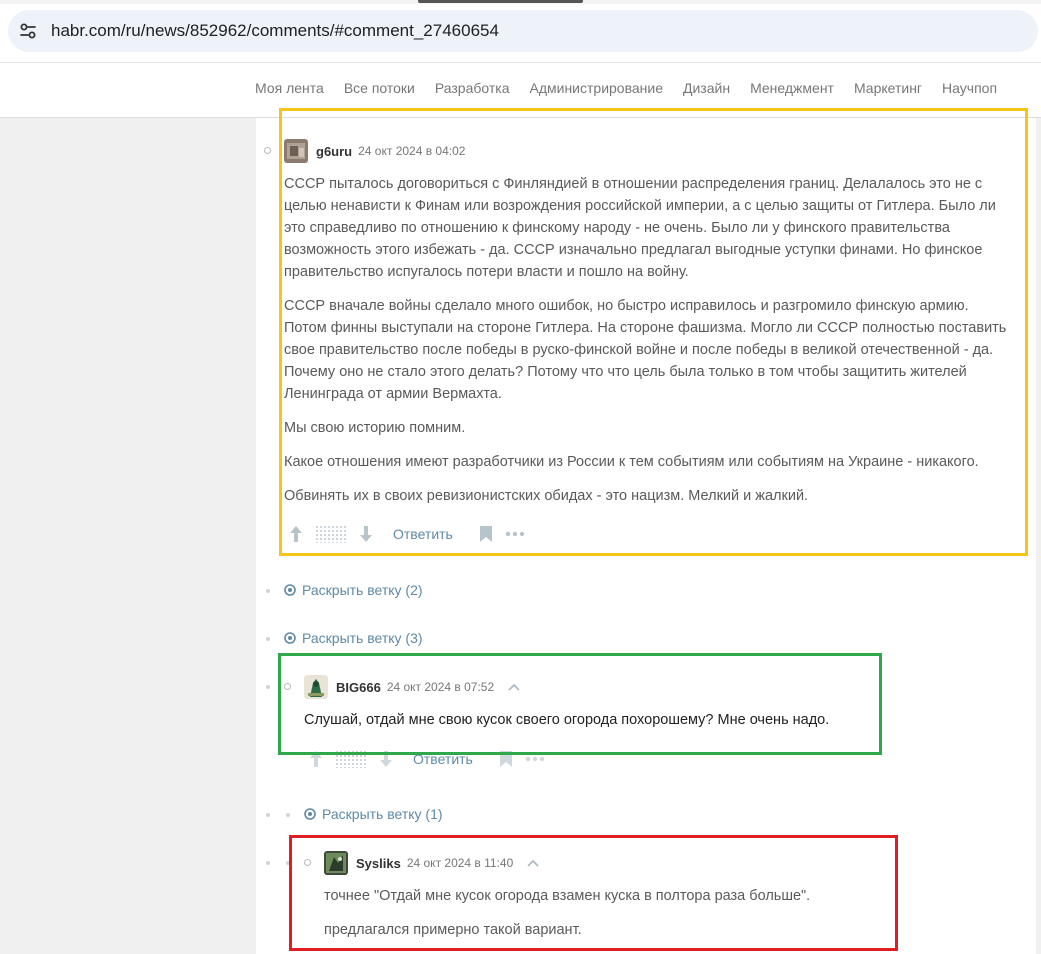 This screenshot has height=954, width=1041. I want to click on nav-item-design: Дизайн, so click(706, 88).